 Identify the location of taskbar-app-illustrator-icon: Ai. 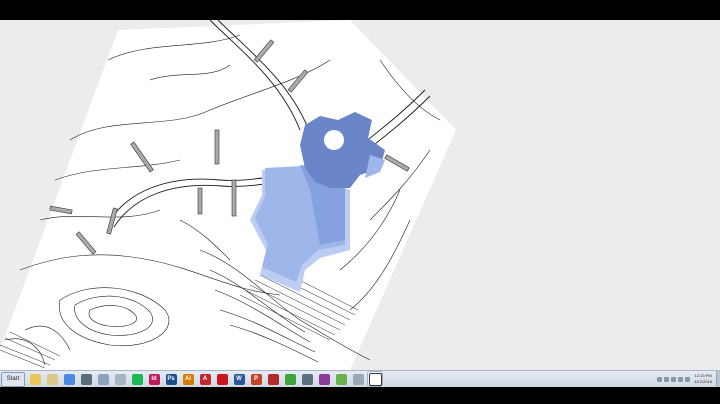
(188, 379).